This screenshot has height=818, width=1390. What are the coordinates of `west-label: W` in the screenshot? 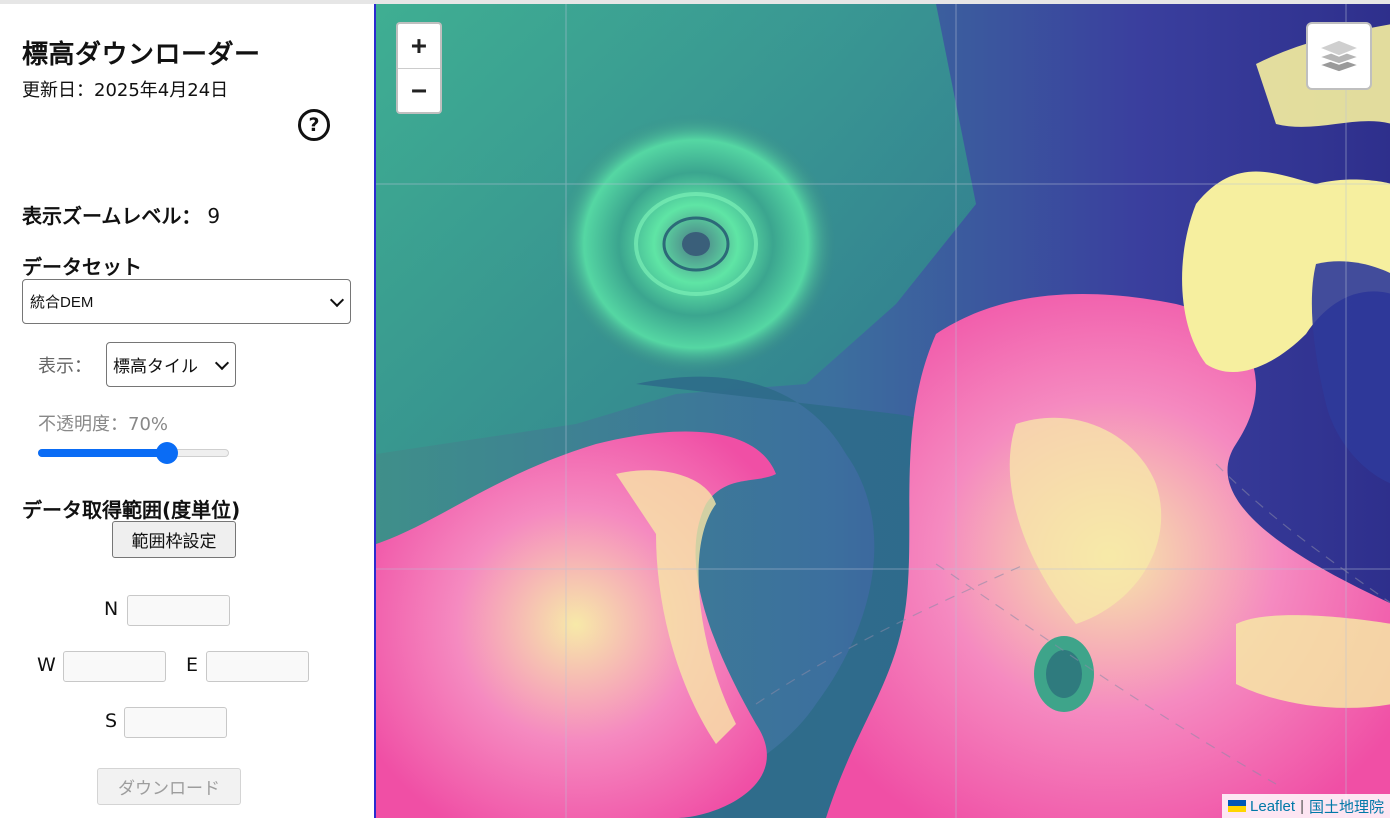 It's located at (46, 665).